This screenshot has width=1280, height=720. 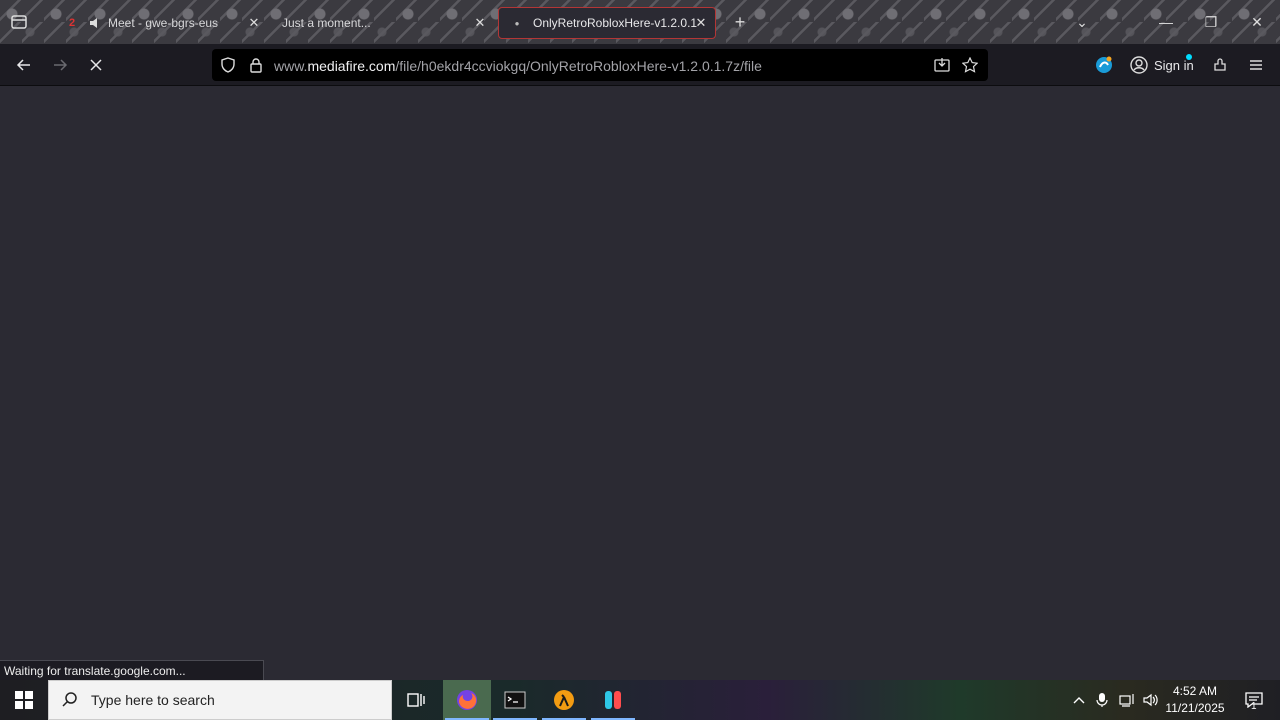 What do you see at coordinates (640, 700) in the screenshot?
I see `taskbar: Type here to search 4:52 AM 11/21/2025 1` at bounding box center [640, 700].